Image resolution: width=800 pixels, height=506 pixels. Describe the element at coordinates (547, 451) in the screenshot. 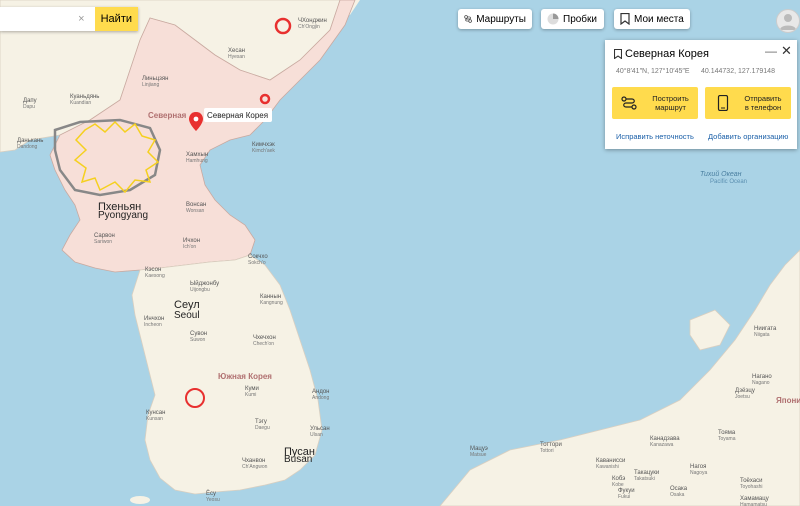

I see `city-label-latin: Tottori` at that location.